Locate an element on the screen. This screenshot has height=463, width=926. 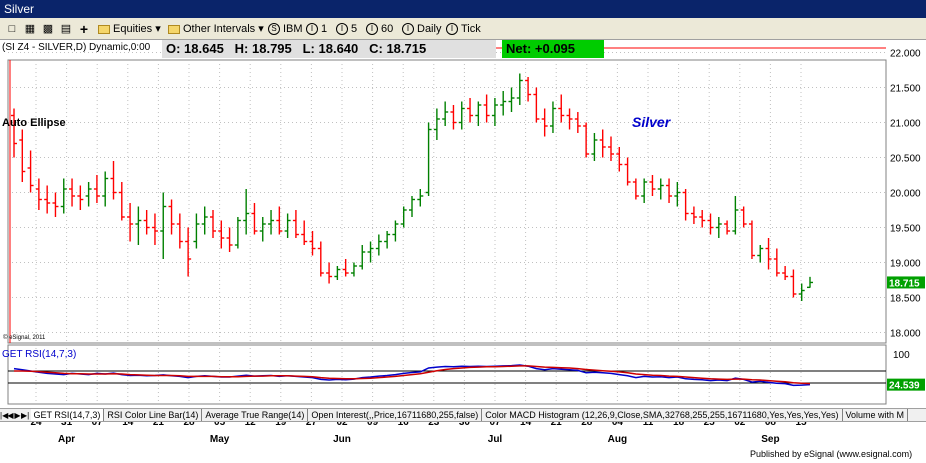
silver-annotation: Silver is located at coordinates (651, 122).